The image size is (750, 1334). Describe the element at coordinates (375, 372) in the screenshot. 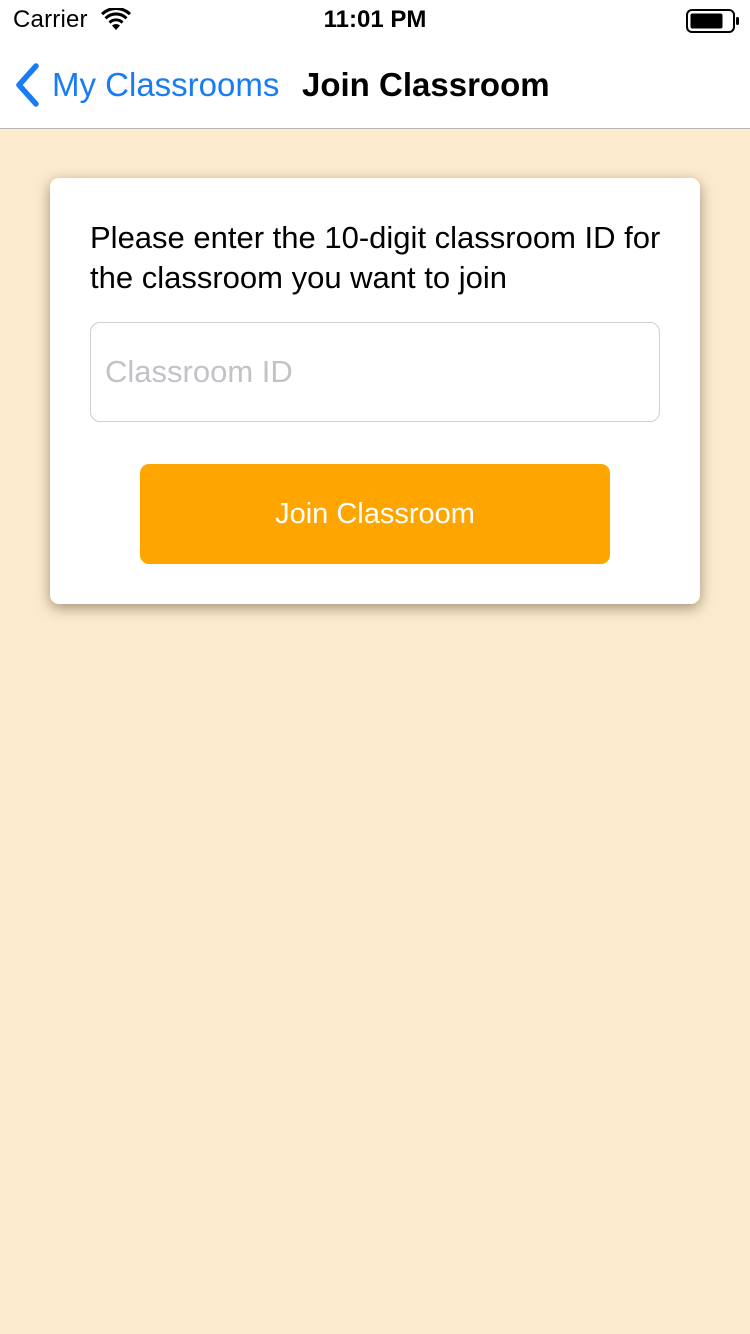

I see `classroom-id-input` at that location.